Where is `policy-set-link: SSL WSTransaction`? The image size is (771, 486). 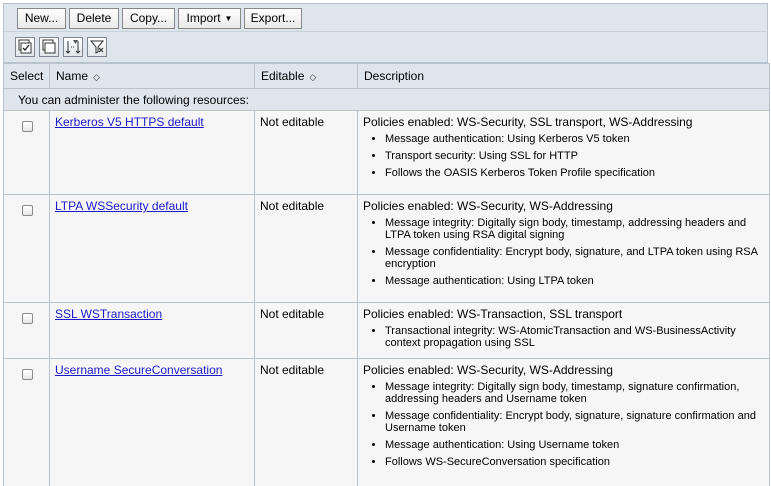 policy-set-link: SSL WSTransaction is located at coordinates (108, 314).